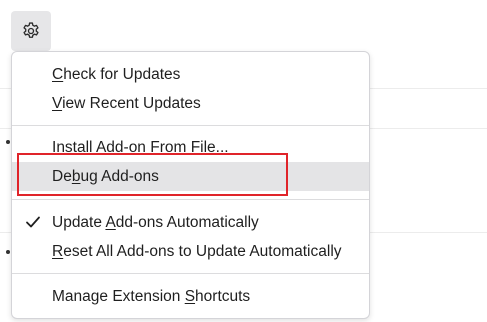 This screenshot has width=487, height=322. What do you see at coordinates (126, 103) in the screenshot?
I see `menu-item-label: View Recent Updates` at bounding box center [126, 103].